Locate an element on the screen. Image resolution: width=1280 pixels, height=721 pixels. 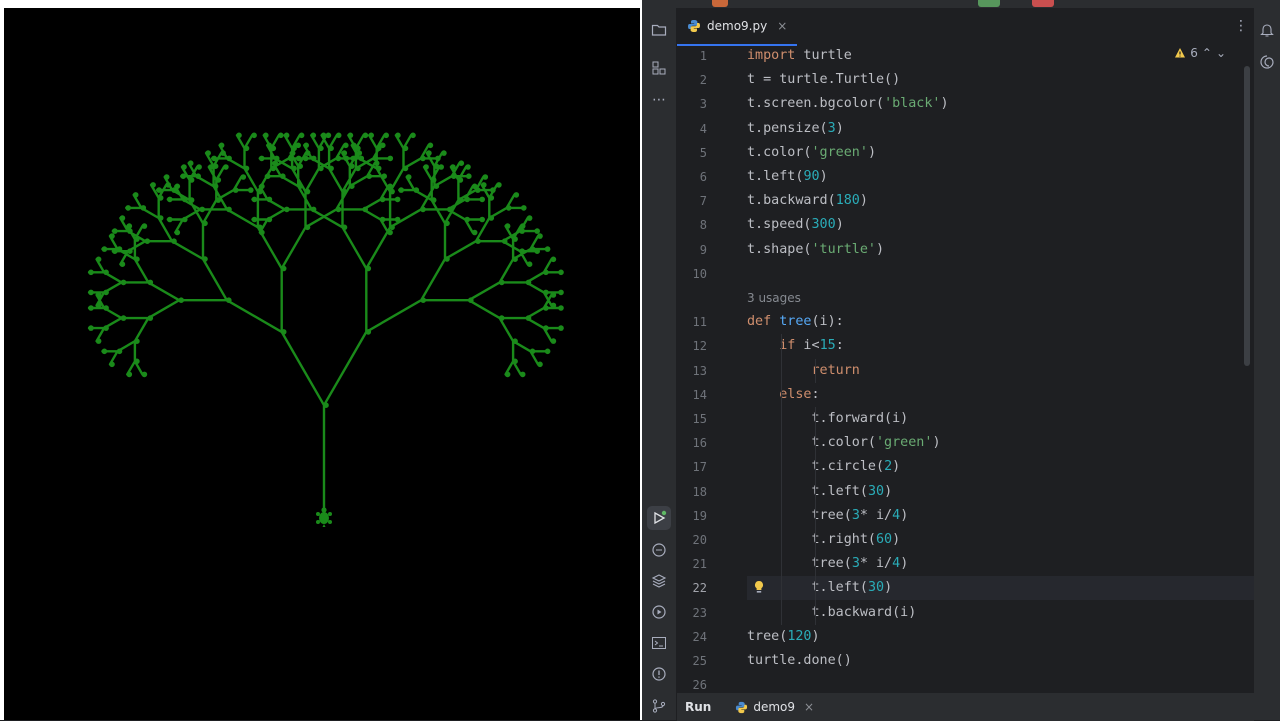
code-line: t.backward(i) is located at coordinates (831, 613).